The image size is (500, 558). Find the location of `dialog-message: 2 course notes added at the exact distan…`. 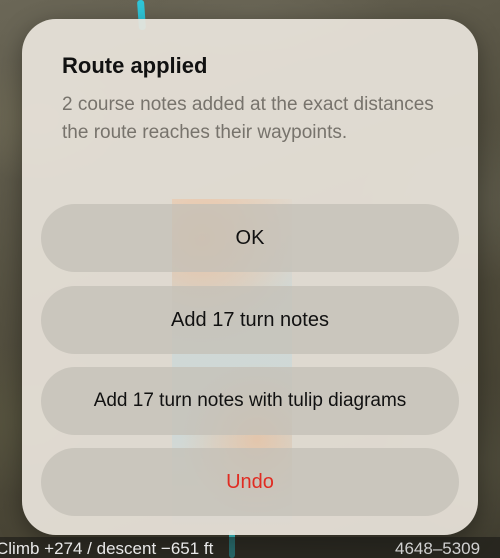

dialog-message: 2 course notes added at the exact distan… is located at coordinates (248, 118).